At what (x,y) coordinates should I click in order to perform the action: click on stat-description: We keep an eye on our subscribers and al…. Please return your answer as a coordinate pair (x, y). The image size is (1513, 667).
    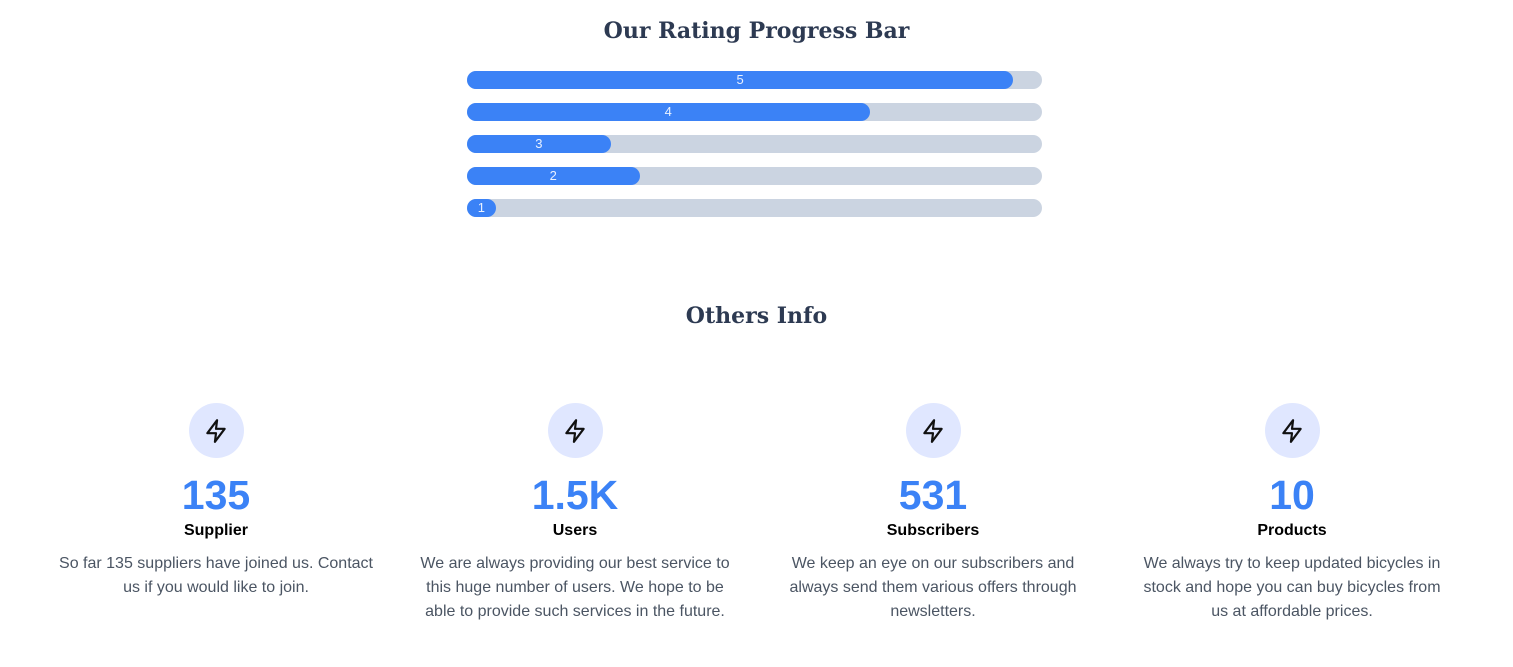
    Looking at the image, I should click on (933, 587).